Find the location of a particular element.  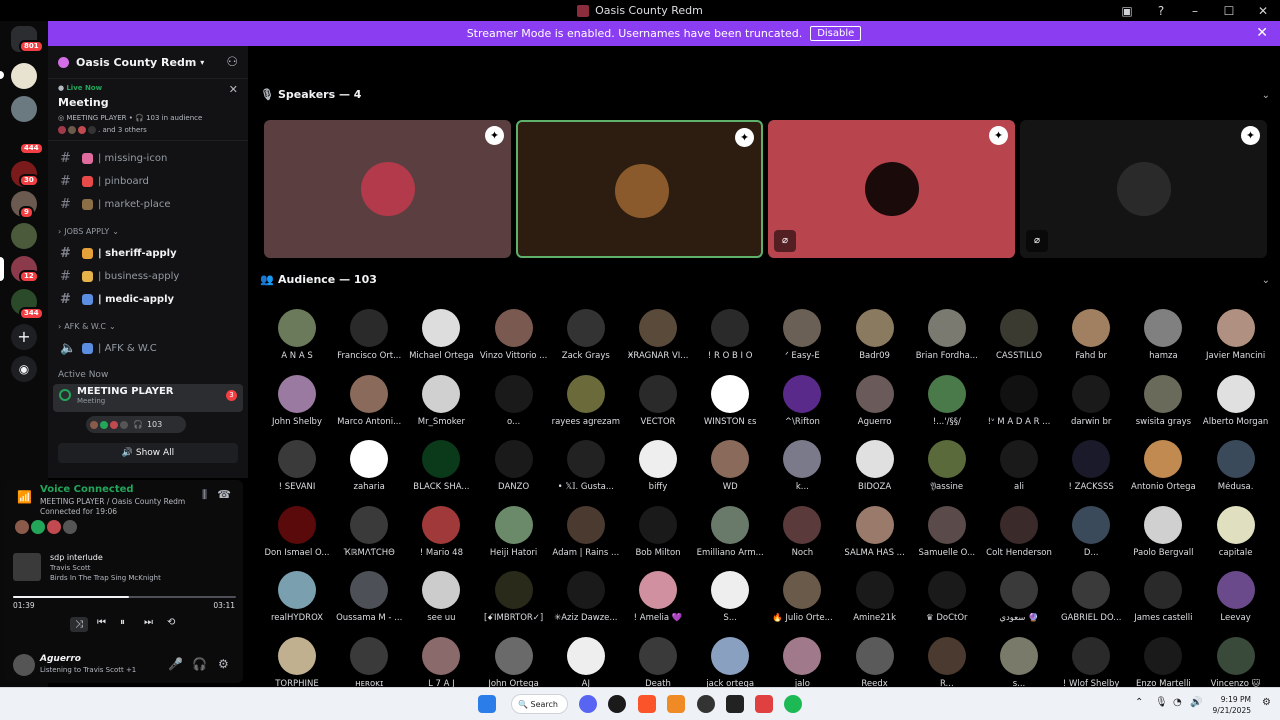

banner-close-icon: ✕ is located at coordinates (1262, 33).